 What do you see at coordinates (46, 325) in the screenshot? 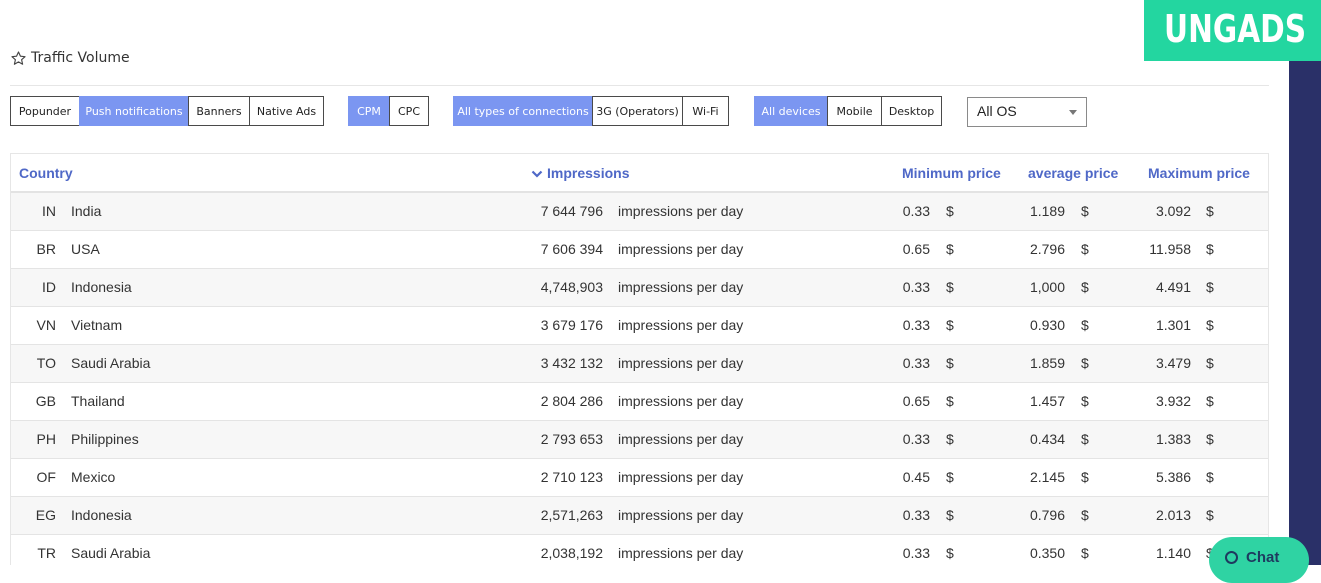
I see `country-code: VN` at bounding box center [46, 325].